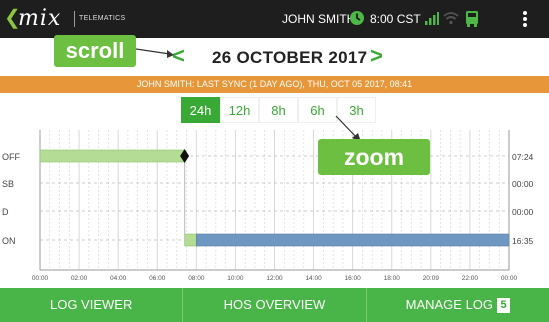 The height and width of the screenshot is (322, 549). I want to click on status-total-d: 00:00, so click(523, 212).